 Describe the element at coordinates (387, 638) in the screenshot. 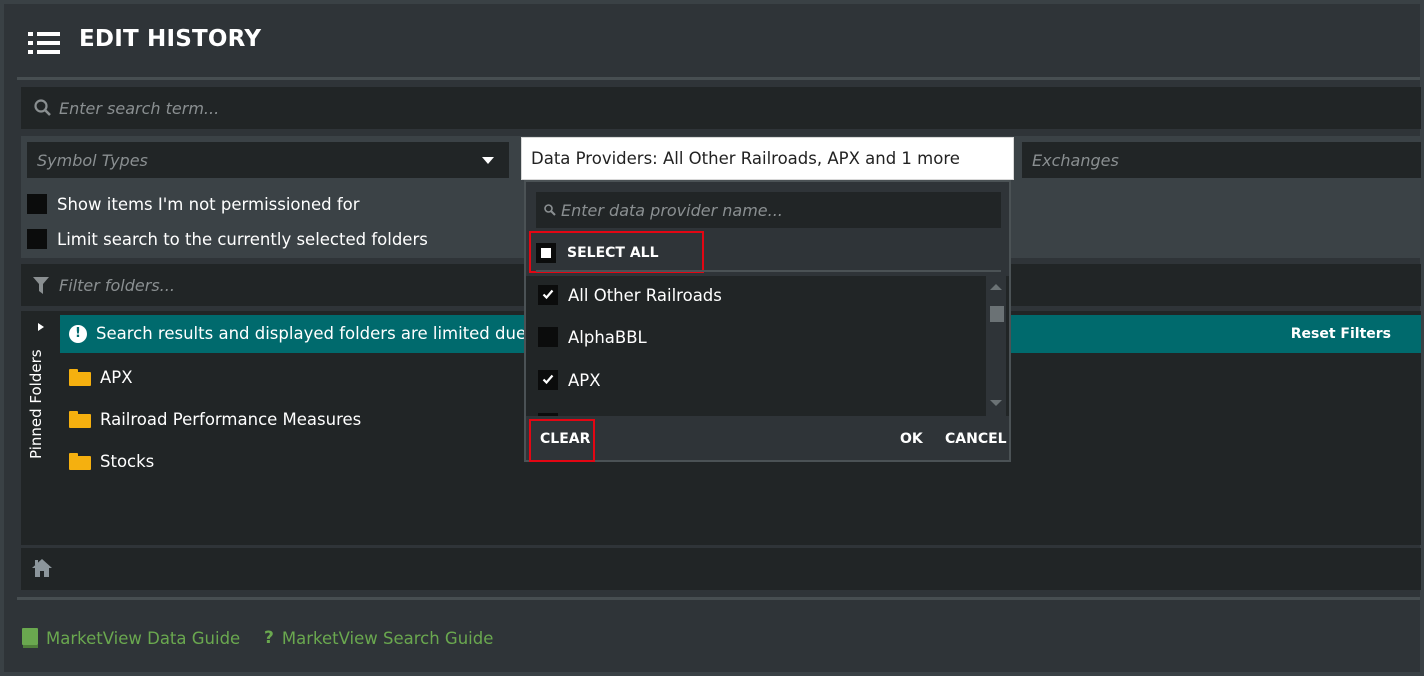

I see `search-guide-label: MarketView Search Guide` at that location.